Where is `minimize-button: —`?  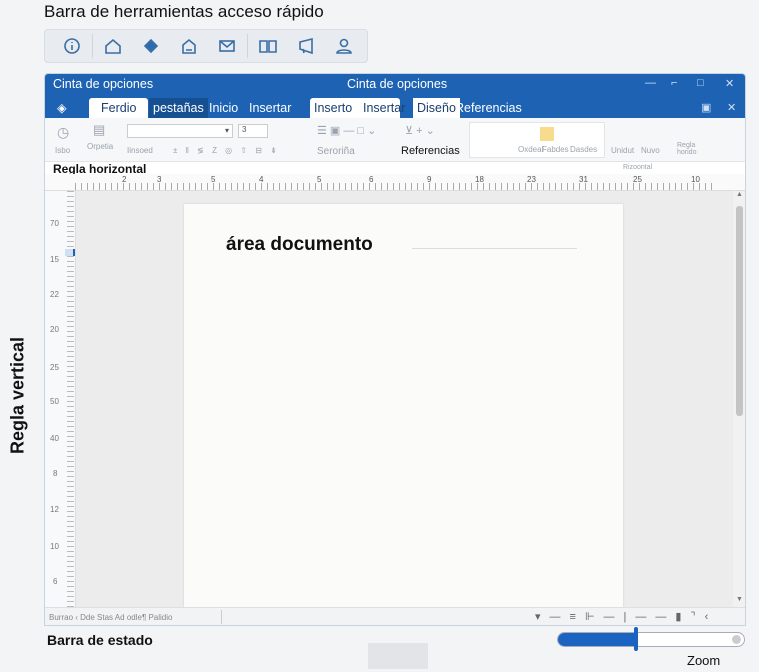 minimize-button: — is located at coordinates (650, 83).